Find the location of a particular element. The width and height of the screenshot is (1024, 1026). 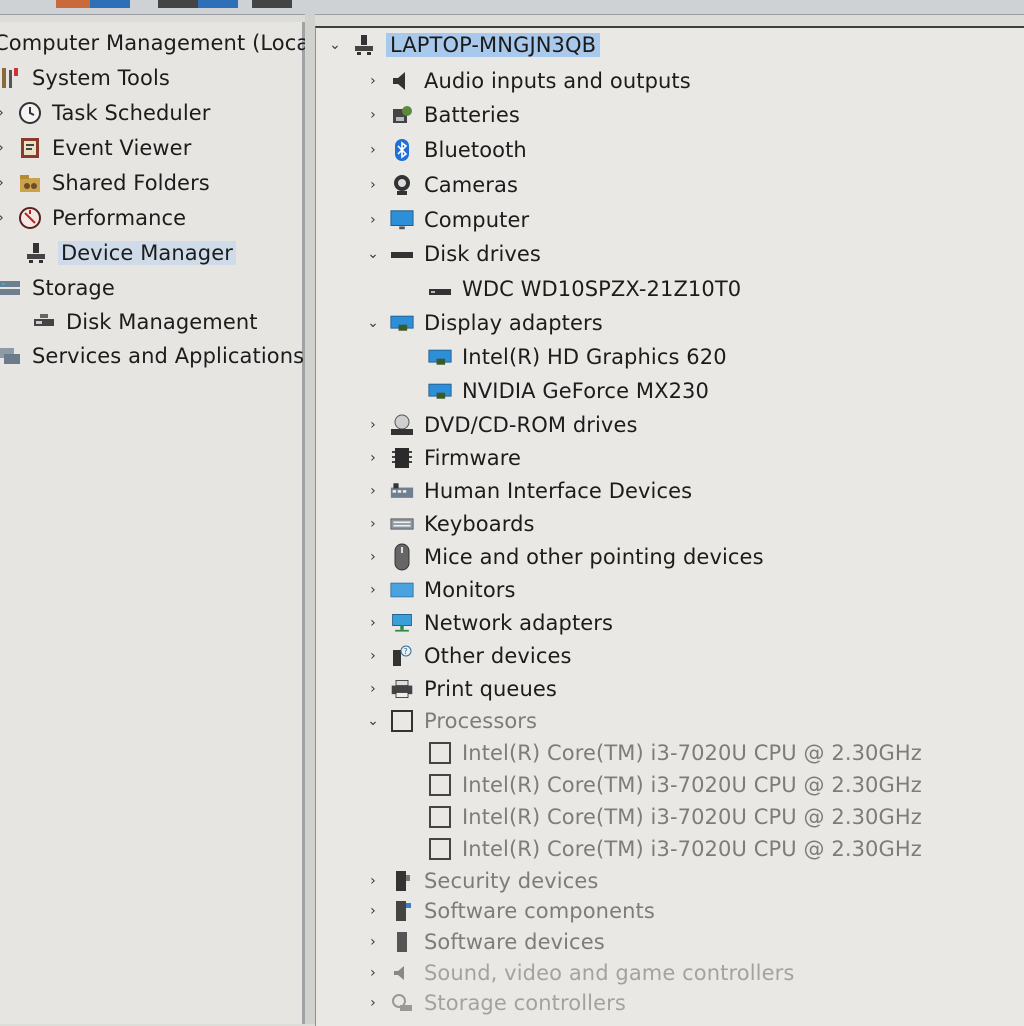

device-category-security-devices: › Security devices is located at coordinates (481, 881).